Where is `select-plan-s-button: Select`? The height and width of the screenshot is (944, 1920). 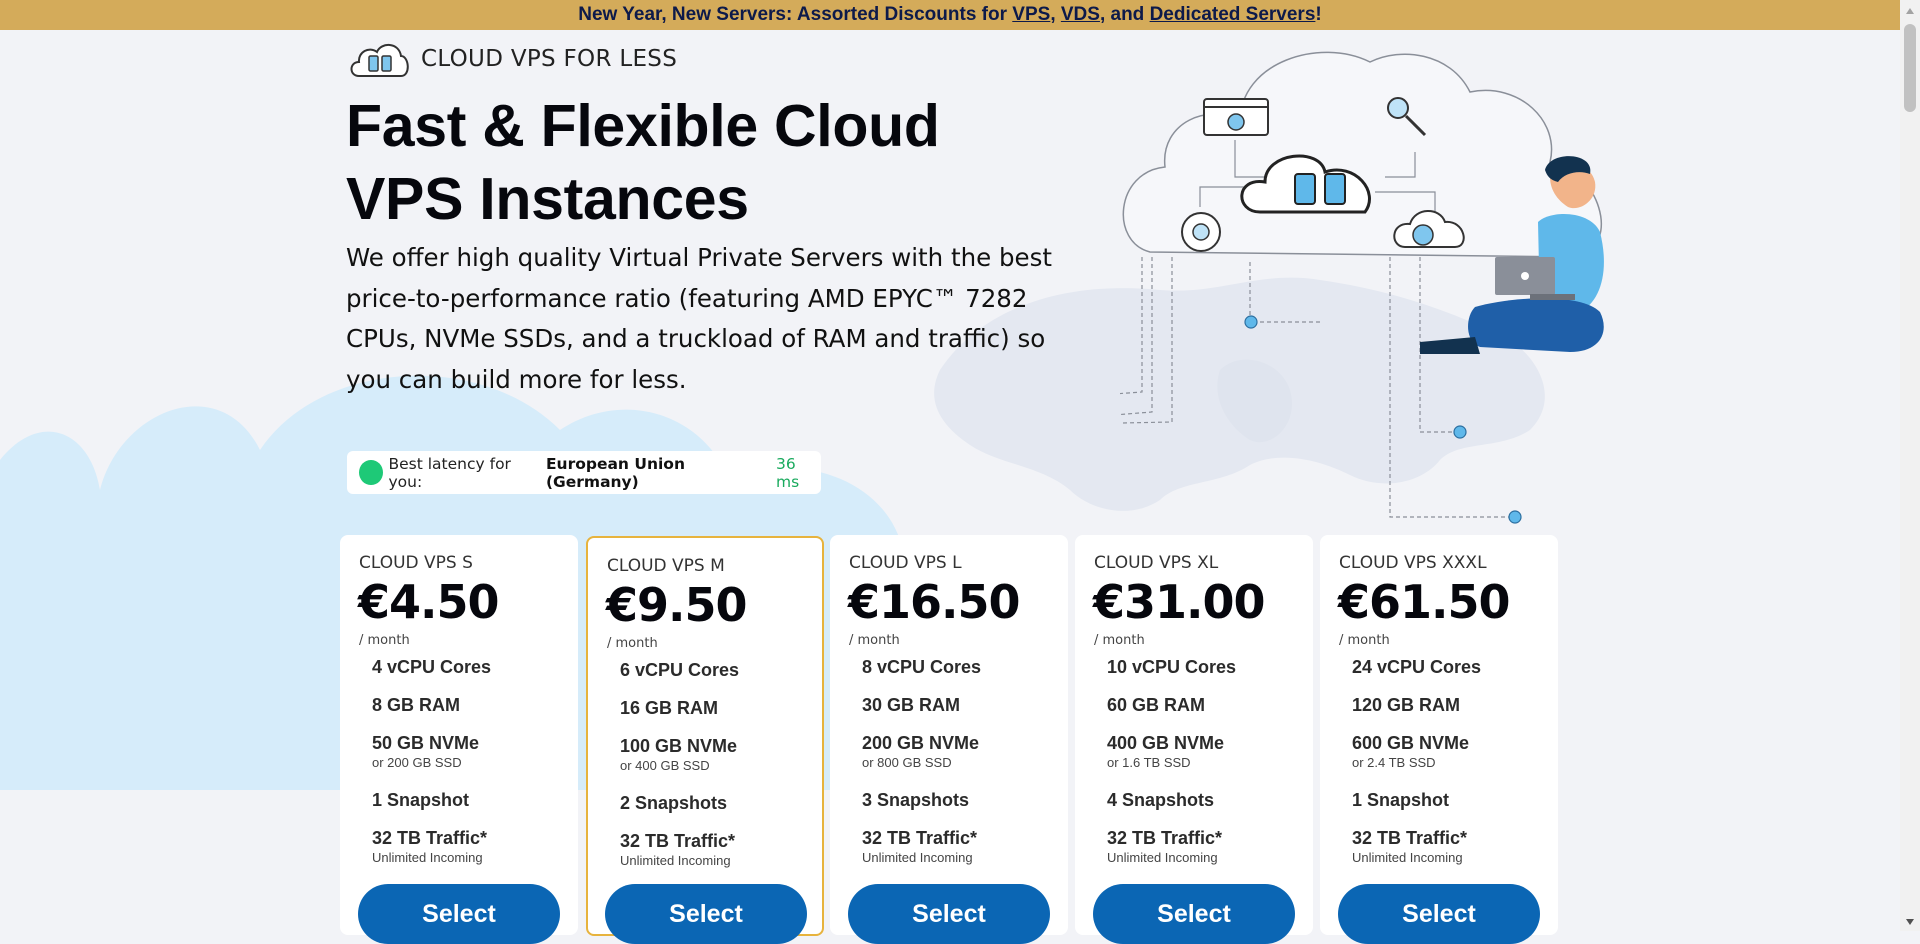
select-plan-s-button: Select is located at coordinates (459, 914).